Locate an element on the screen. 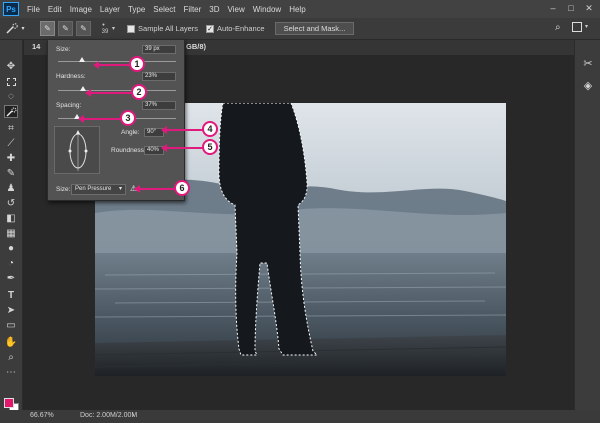 This screenshot has width=600, height=423. auto-enhance-checkbox: ✓ Auto-Enhance is located at coordinates (235, 28).